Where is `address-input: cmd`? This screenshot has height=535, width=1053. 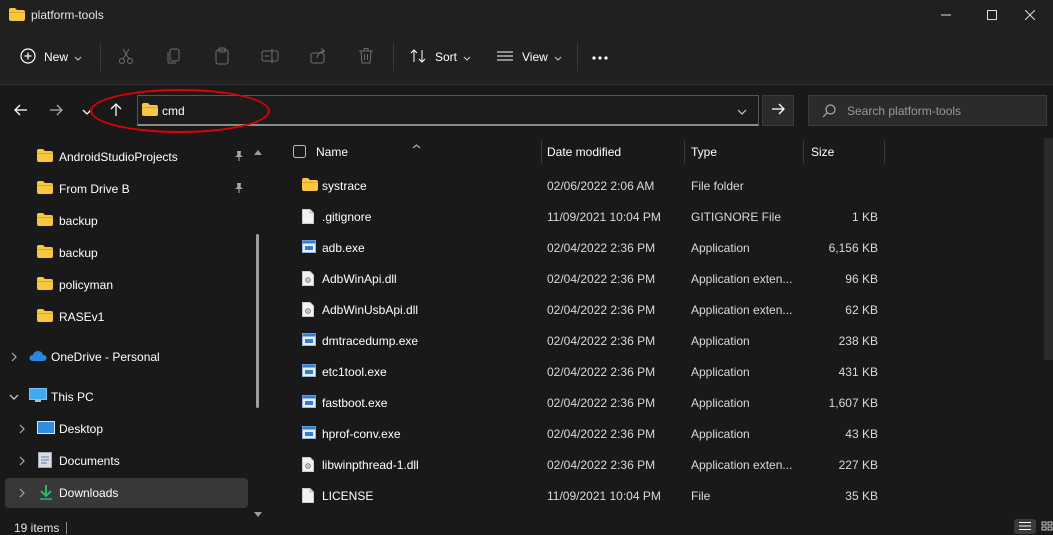
address-input: cmd is located at coordinates (173, 111).